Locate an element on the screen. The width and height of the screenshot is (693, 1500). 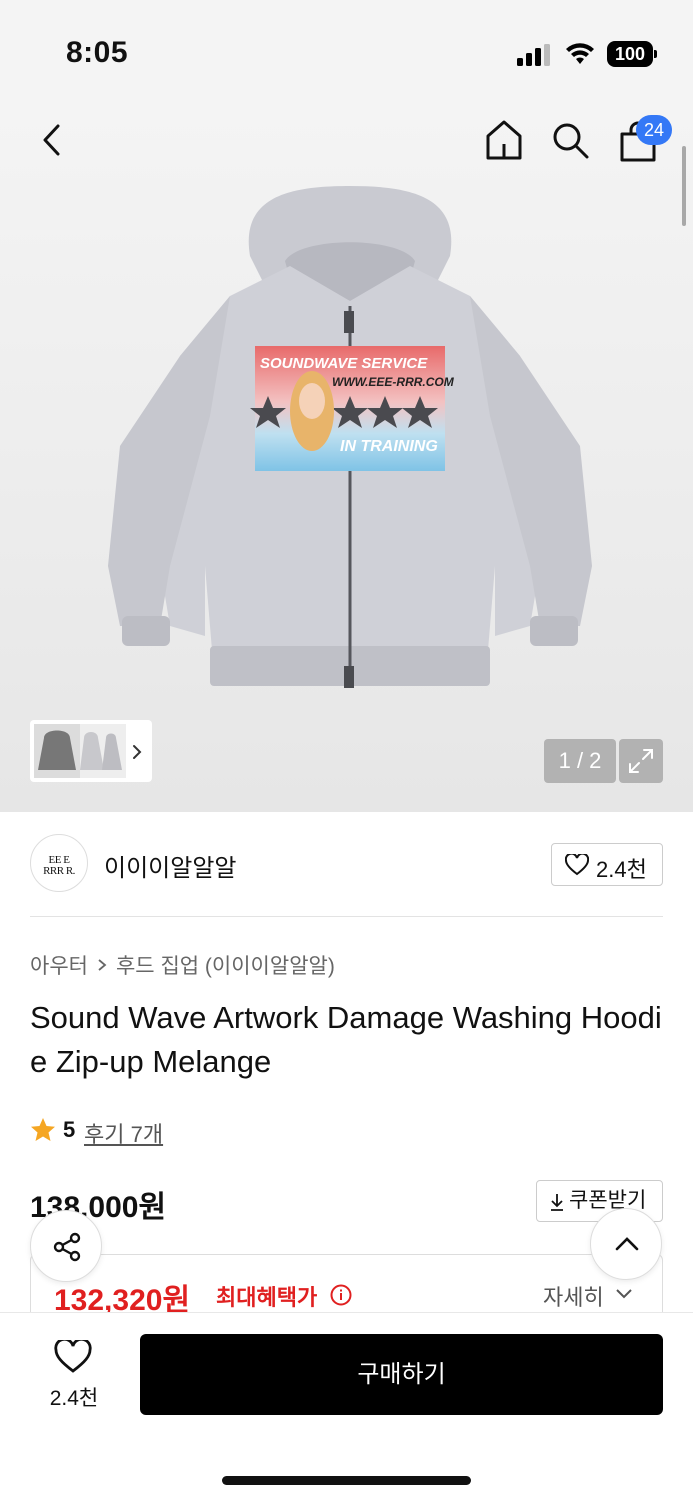
buy-button: 구매하기 is located at coordinates (401, 1374).